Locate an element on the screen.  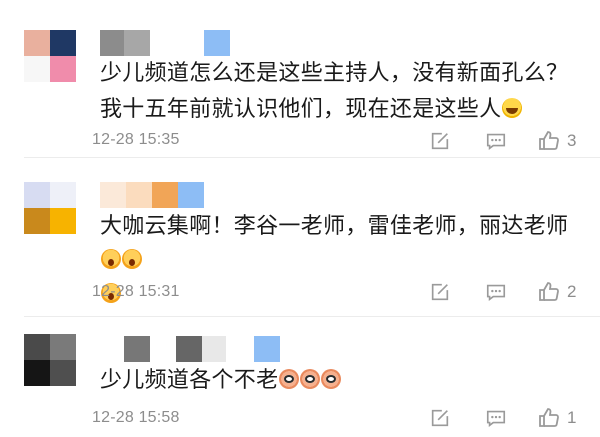
action-bar: 3 is located at coordinates (500, 141).